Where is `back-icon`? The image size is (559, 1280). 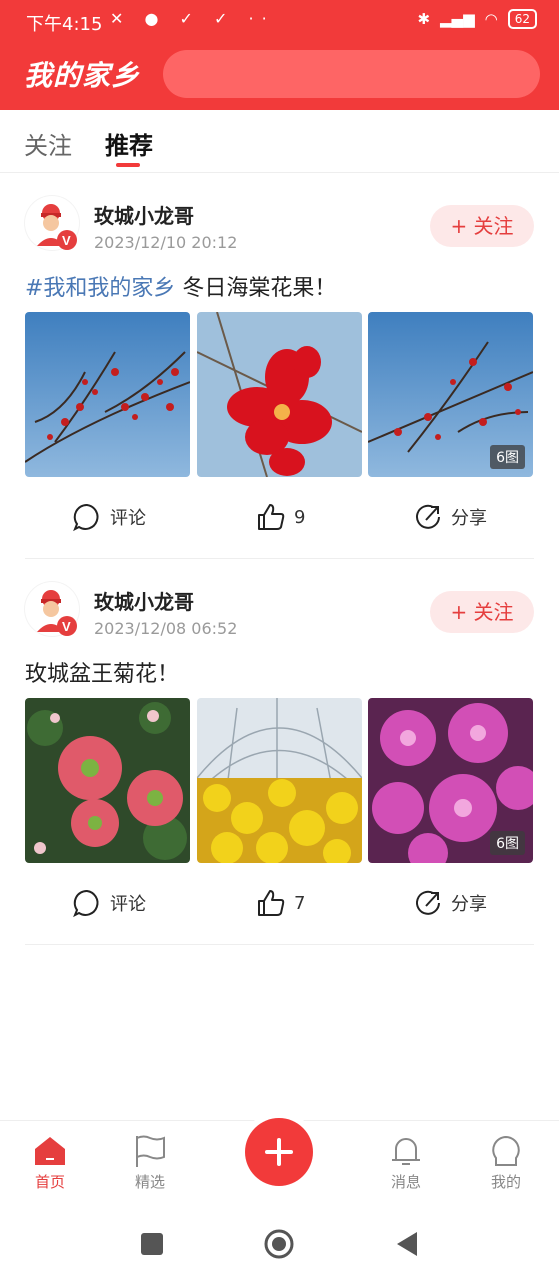 back-icon is located at coordinates (407, 1244).